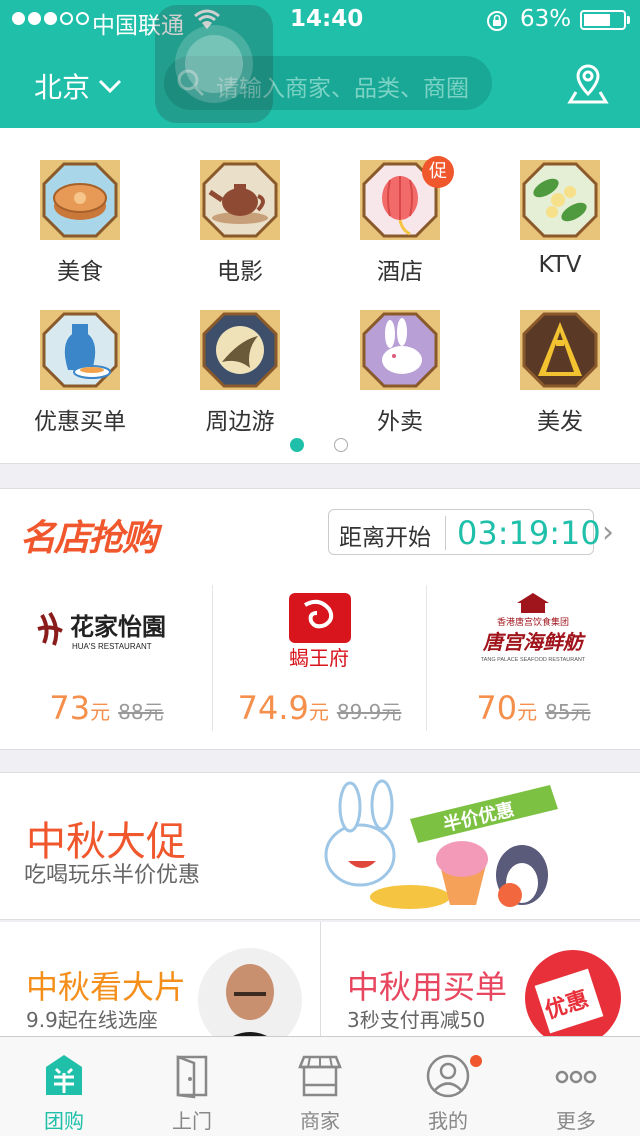 This screenshot has width=640, height=1136. Describe the element at coordinates (240, 350) in the screenshot. I see `change-fairy-icon` at that location.